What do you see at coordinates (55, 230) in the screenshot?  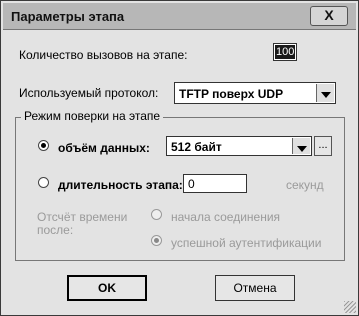 I see `count-time-label-line2: после:` at bounding box center [55, 230].